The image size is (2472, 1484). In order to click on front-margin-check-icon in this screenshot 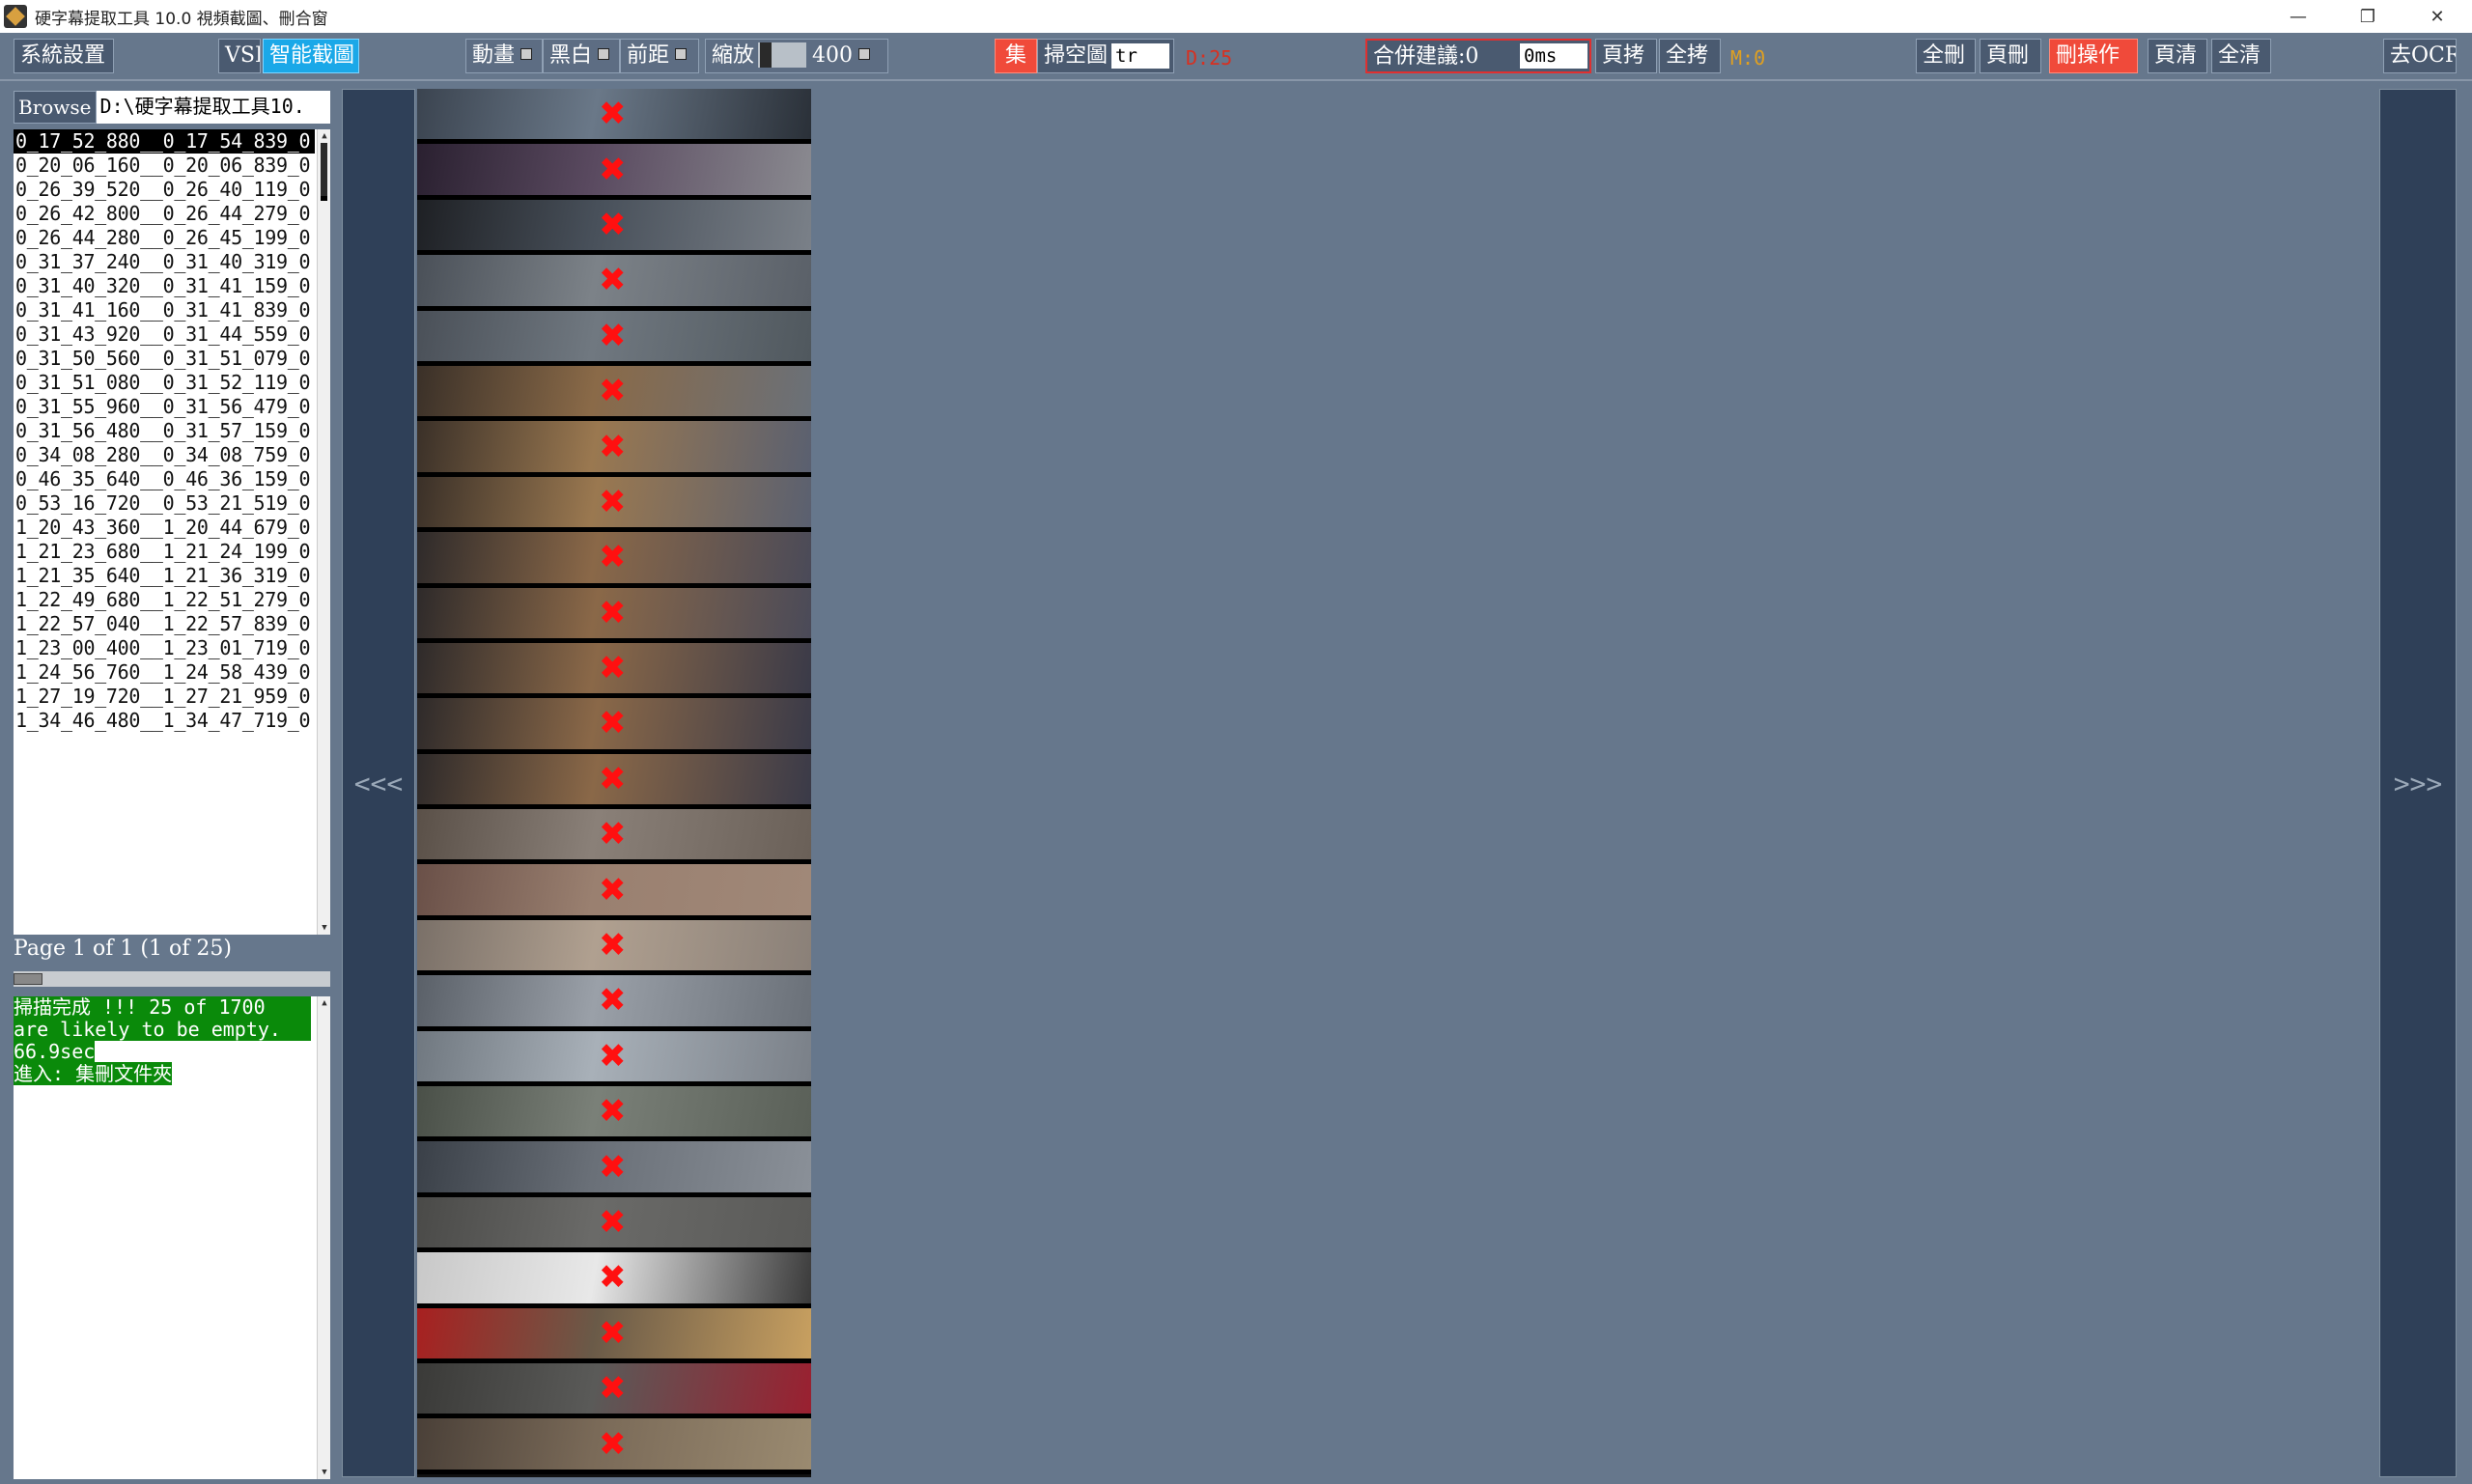, I will do `click(681, 54)`.